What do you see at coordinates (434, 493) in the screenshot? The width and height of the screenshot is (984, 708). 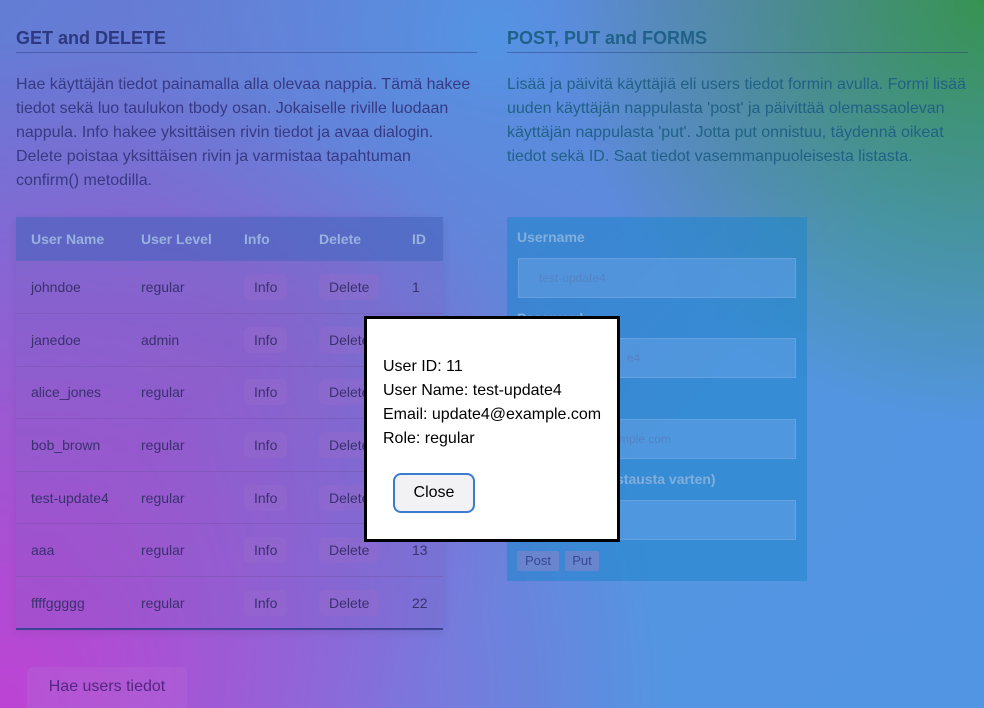 I see `close-button: Close` at bounding box center [434, 493].